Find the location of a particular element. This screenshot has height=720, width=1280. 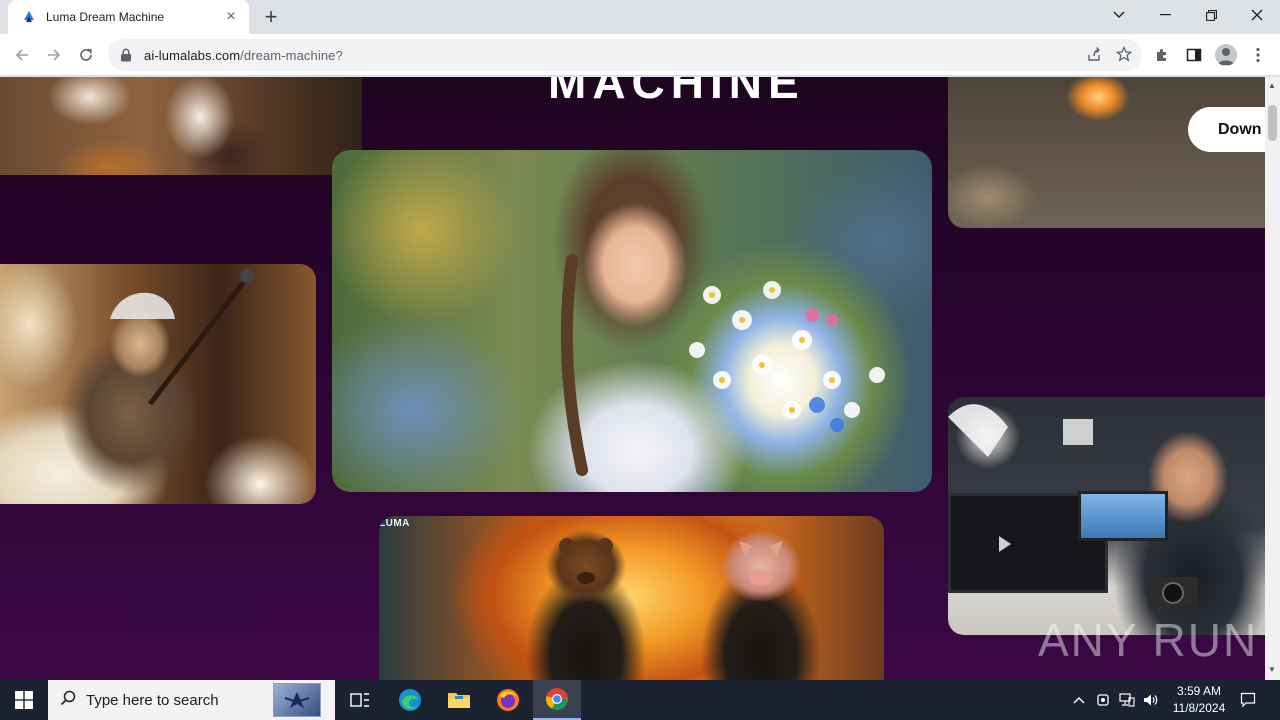

browser-toolbar: ai-lumalabs.com/dream-machine? is located at coordinates (640, 55).